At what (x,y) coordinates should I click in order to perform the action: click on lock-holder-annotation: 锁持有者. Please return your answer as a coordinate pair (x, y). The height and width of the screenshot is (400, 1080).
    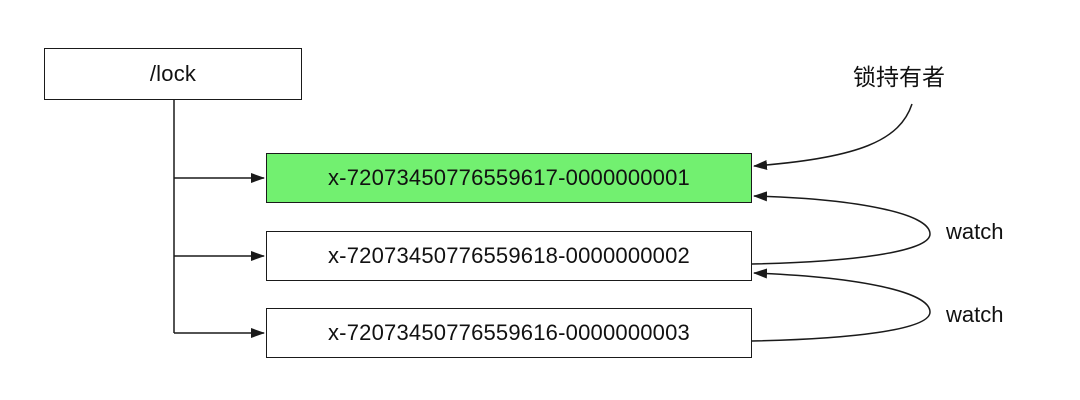
    Looking at the image, I should click on (899, 78).